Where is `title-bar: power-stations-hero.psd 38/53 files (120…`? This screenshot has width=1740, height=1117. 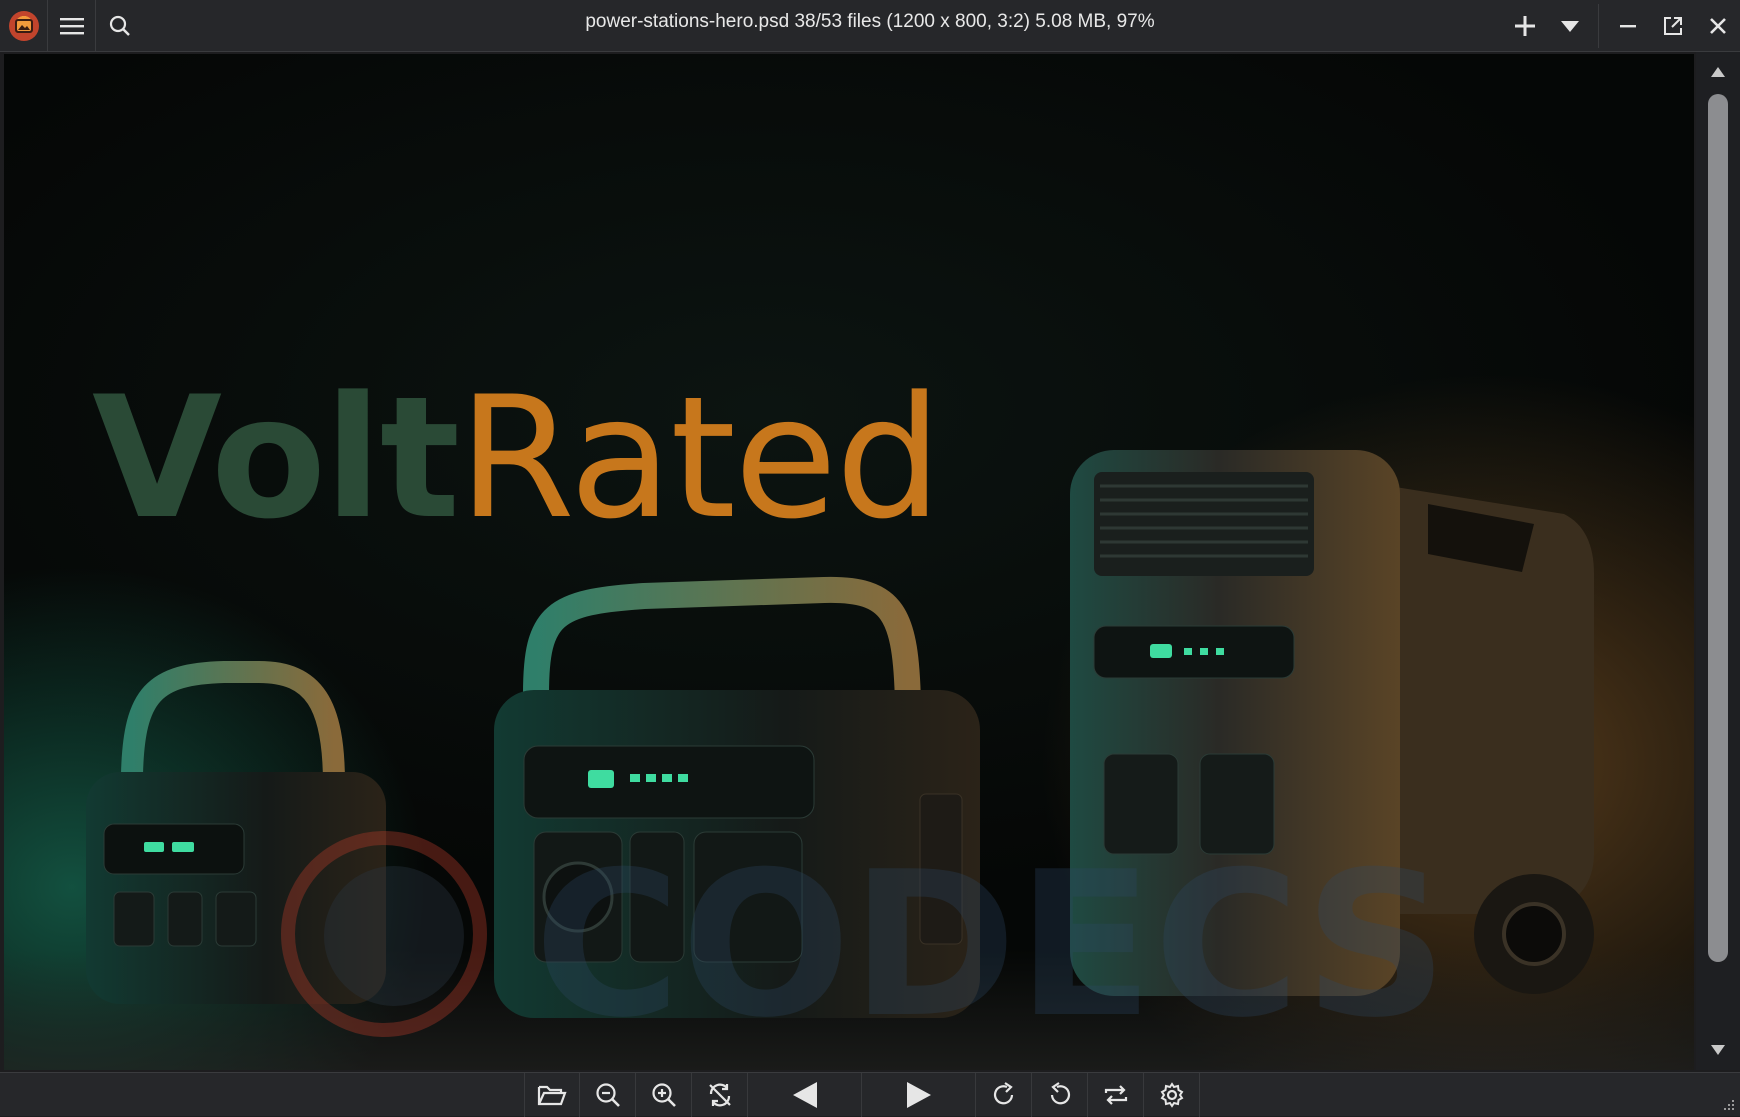
title-bar: power-stations-hero.psd 38/53 files (120… is located at coordinates (870, 26).